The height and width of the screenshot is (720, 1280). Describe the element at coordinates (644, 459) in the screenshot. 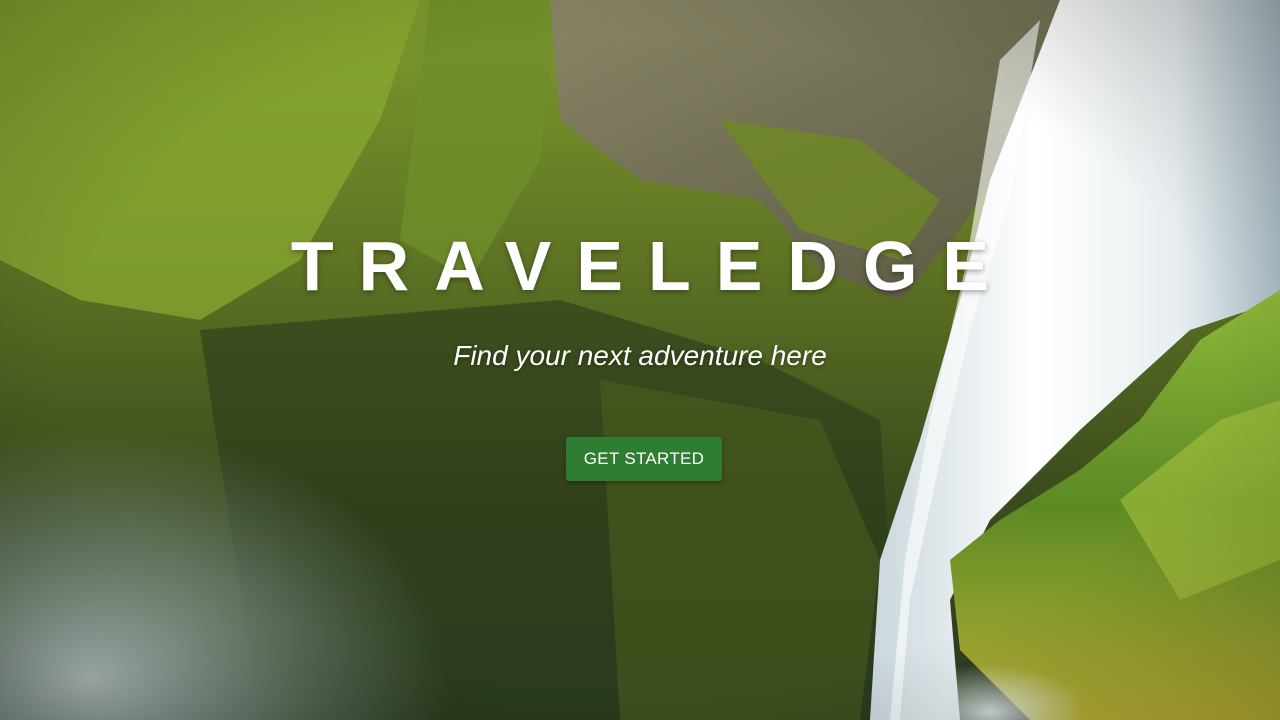

I see `get-started-button: GET STARTED` at that location.